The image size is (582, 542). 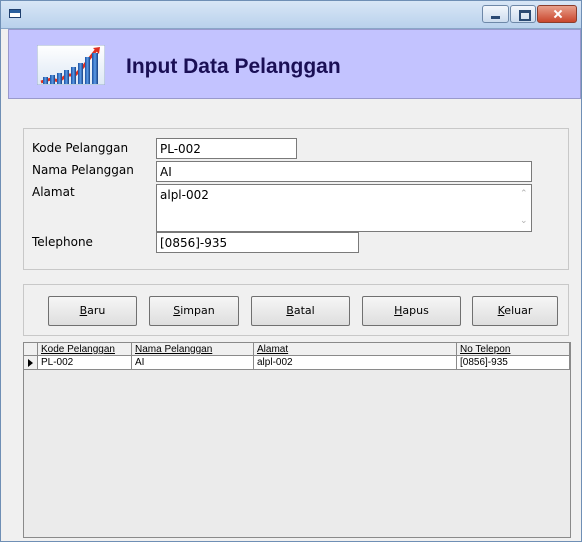 I want to click on cell-alamat: alpl-002, so click(x=355, y=363).